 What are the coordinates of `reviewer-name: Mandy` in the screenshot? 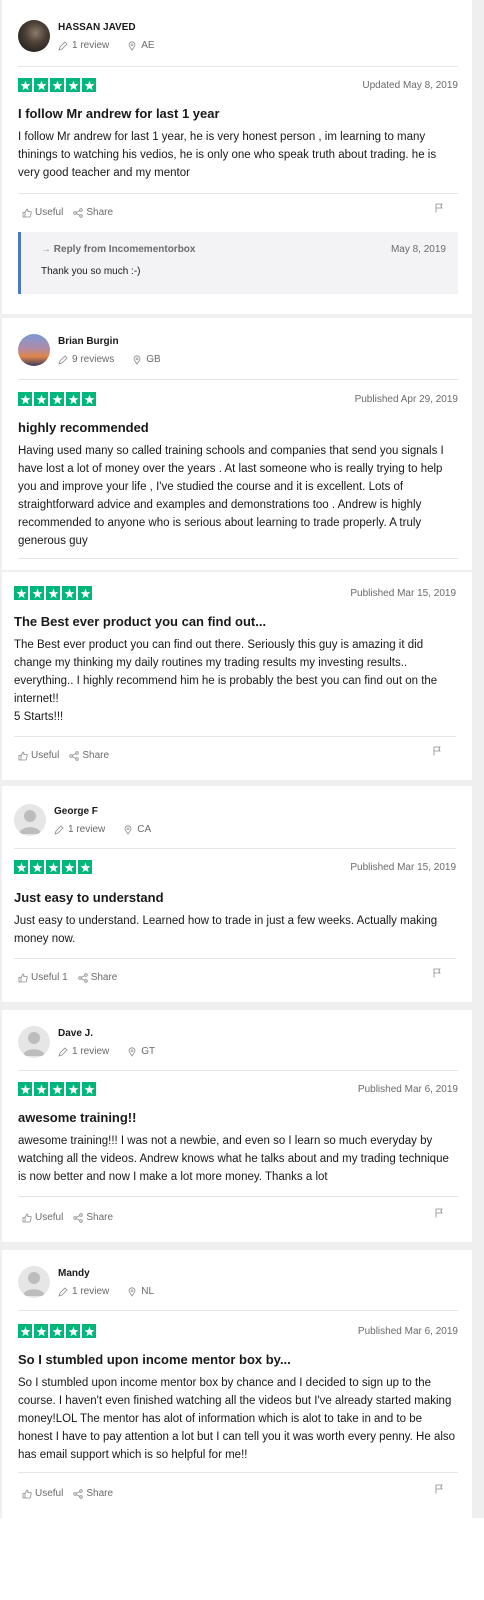 It's located at (74, 1273).